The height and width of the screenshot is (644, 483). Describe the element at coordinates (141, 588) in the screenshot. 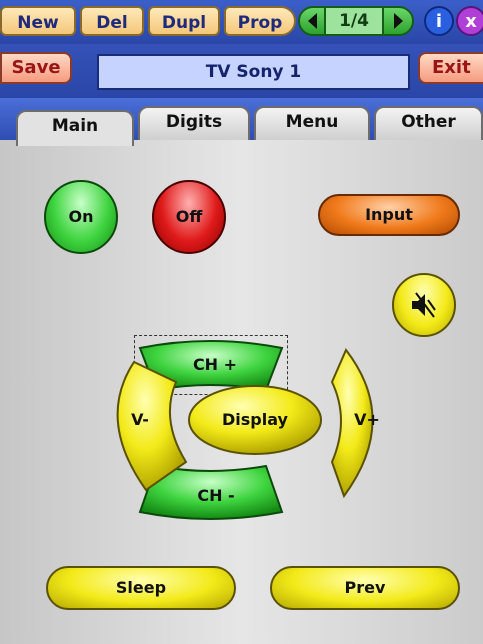

I see `sleep-button: Sleep` at that location.